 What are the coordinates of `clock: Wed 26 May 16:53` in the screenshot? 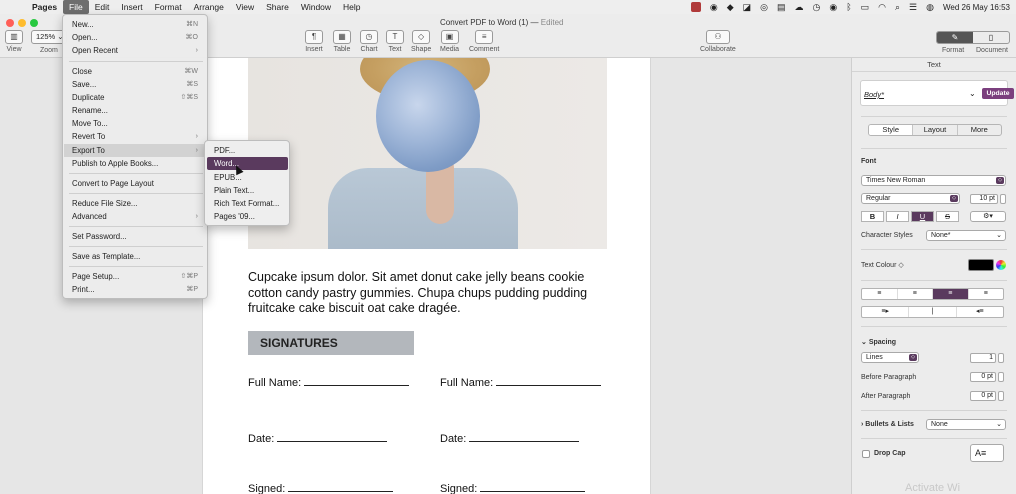 It's located at (976, 7).